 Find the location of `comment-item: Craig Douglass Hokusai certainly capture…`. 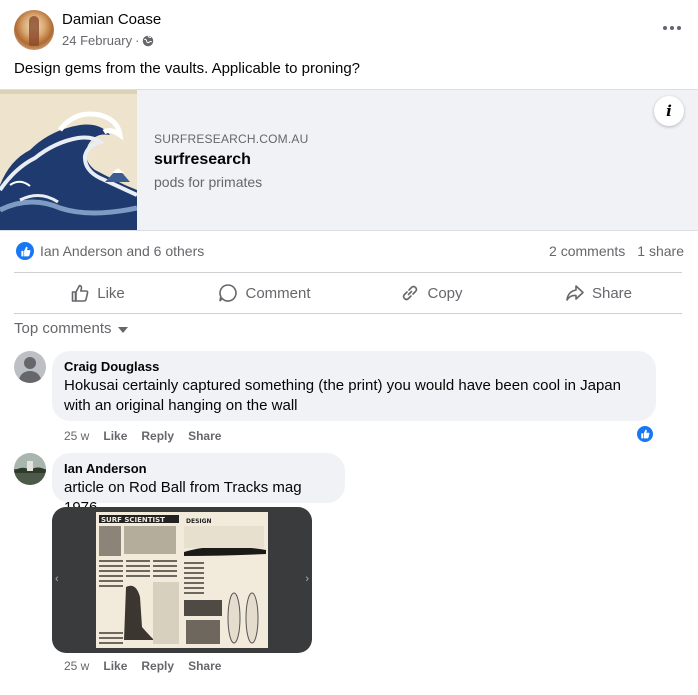

comment-item: Craig Douglass Hokusai certainly capture… is located at coordinates (349, 401).